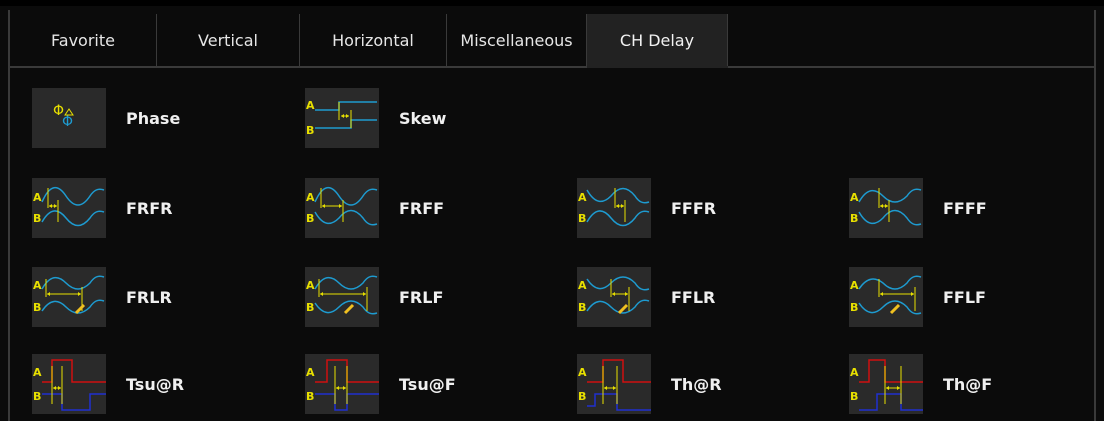 The image size is (1104, 421). I want to click on measure-label: FRFR, so click(149, 208).